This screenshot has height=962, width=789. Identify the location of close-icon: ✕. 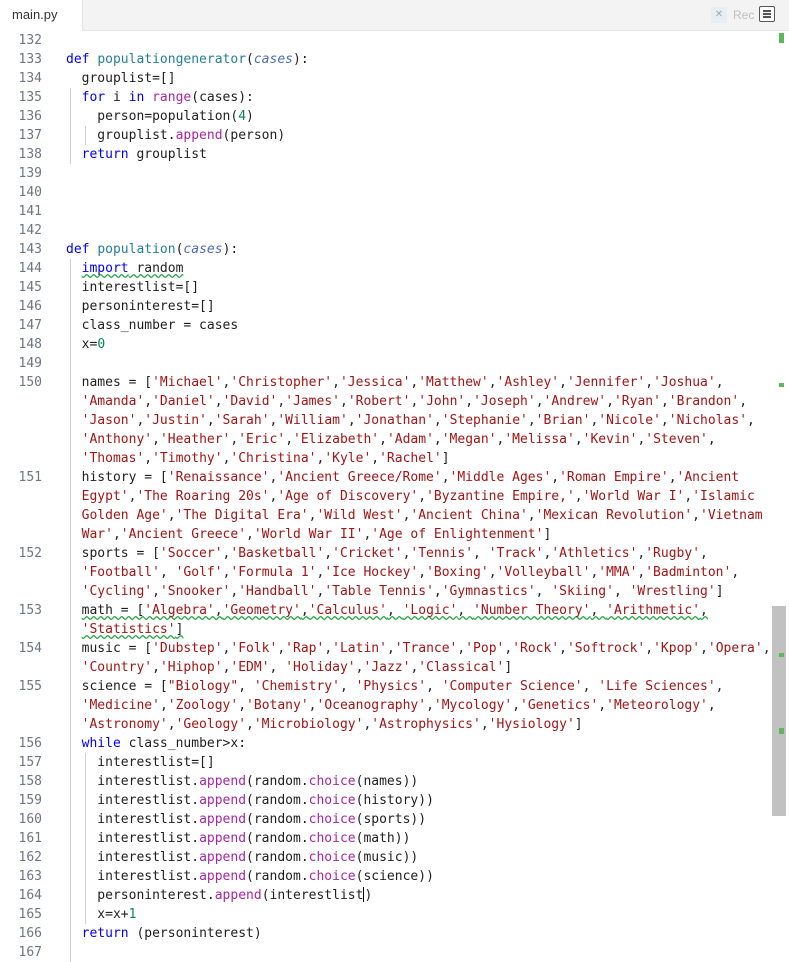
(719, 15).